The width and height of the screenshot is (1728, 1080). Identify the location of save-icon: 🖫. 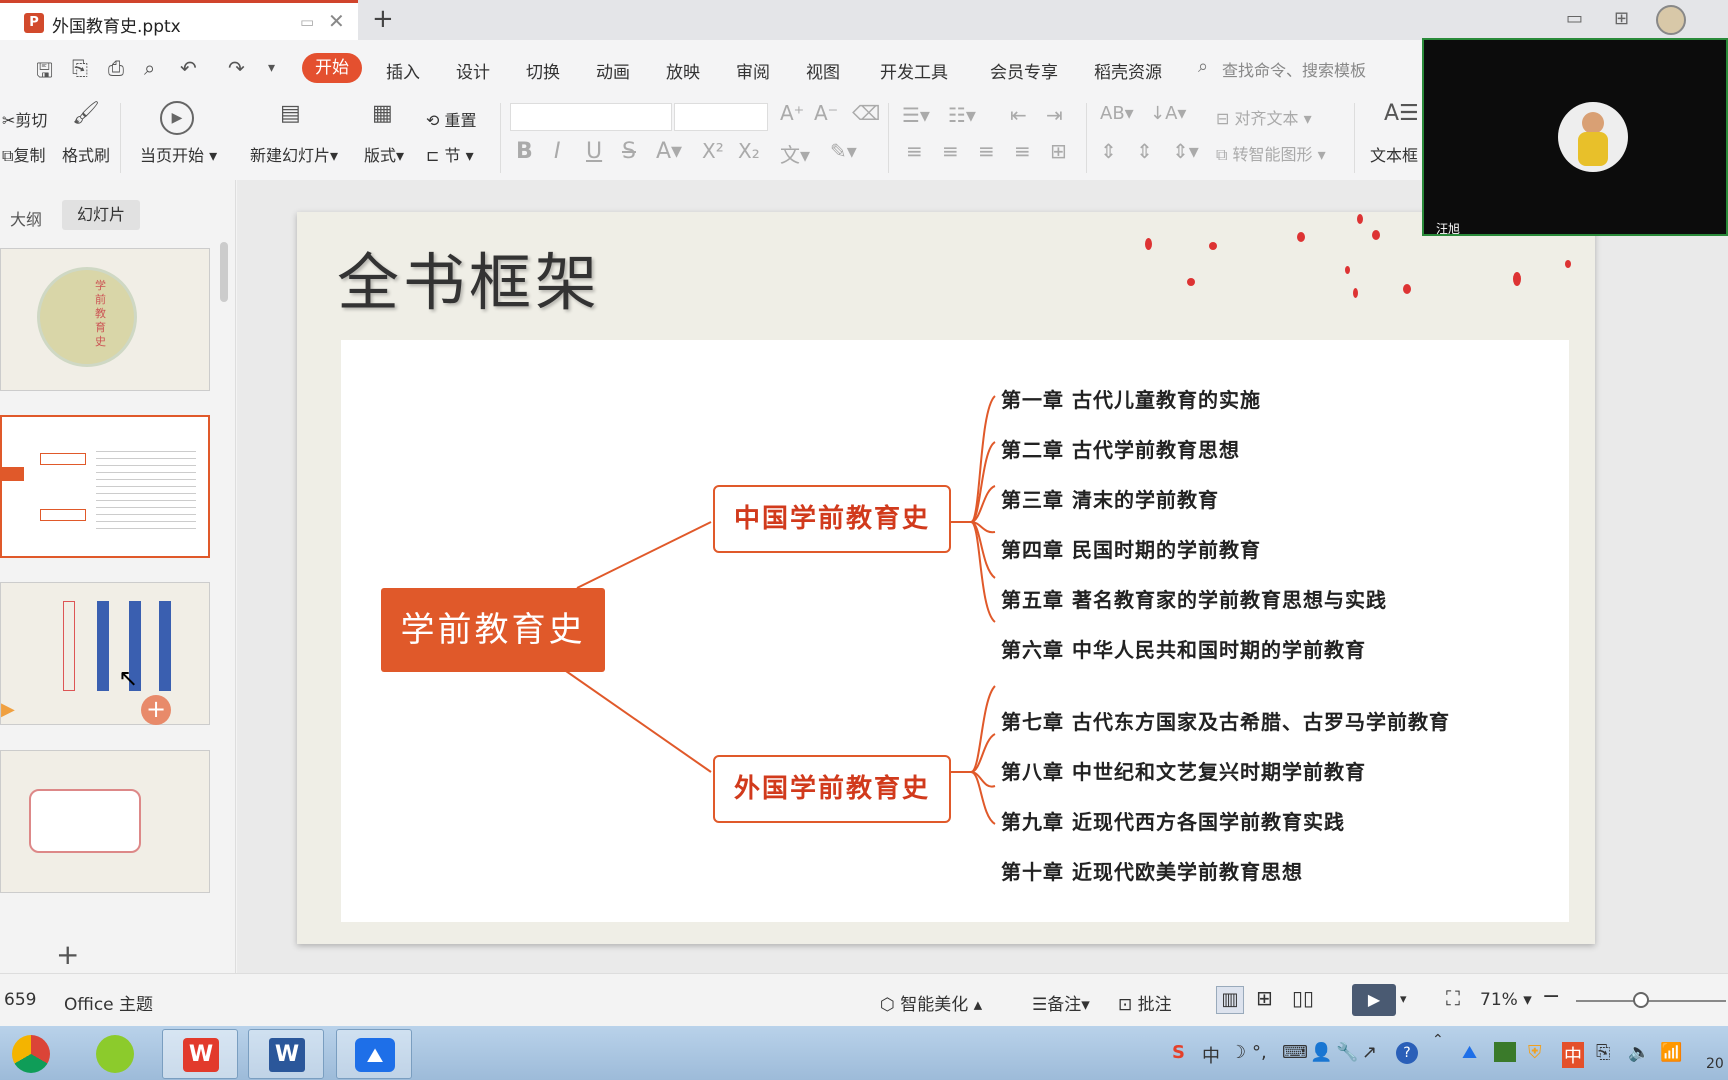
(44, 73).